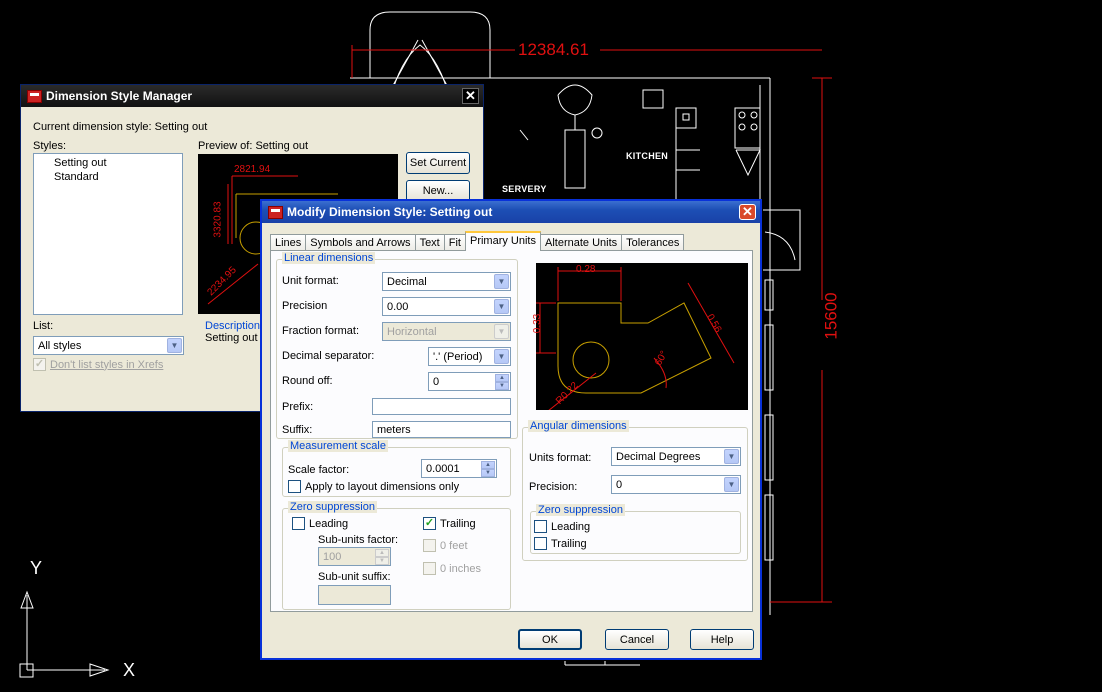 This screenshot has width=1102, height=692. What do you see at coordinates (653, 242) in the screenshot?
I see `tab-tolerances: Tolerances` at bounding box center [653, 242].